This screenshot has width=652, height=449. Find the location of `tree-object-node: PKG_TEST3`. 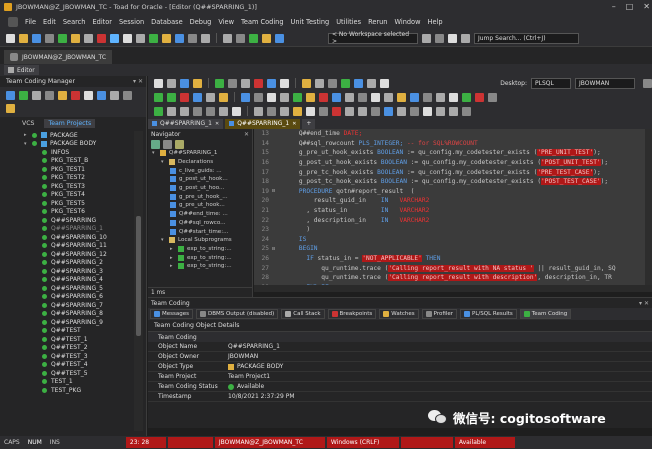

tree-object-node: PKG_TEST3 is located at coordinates (66, 186).